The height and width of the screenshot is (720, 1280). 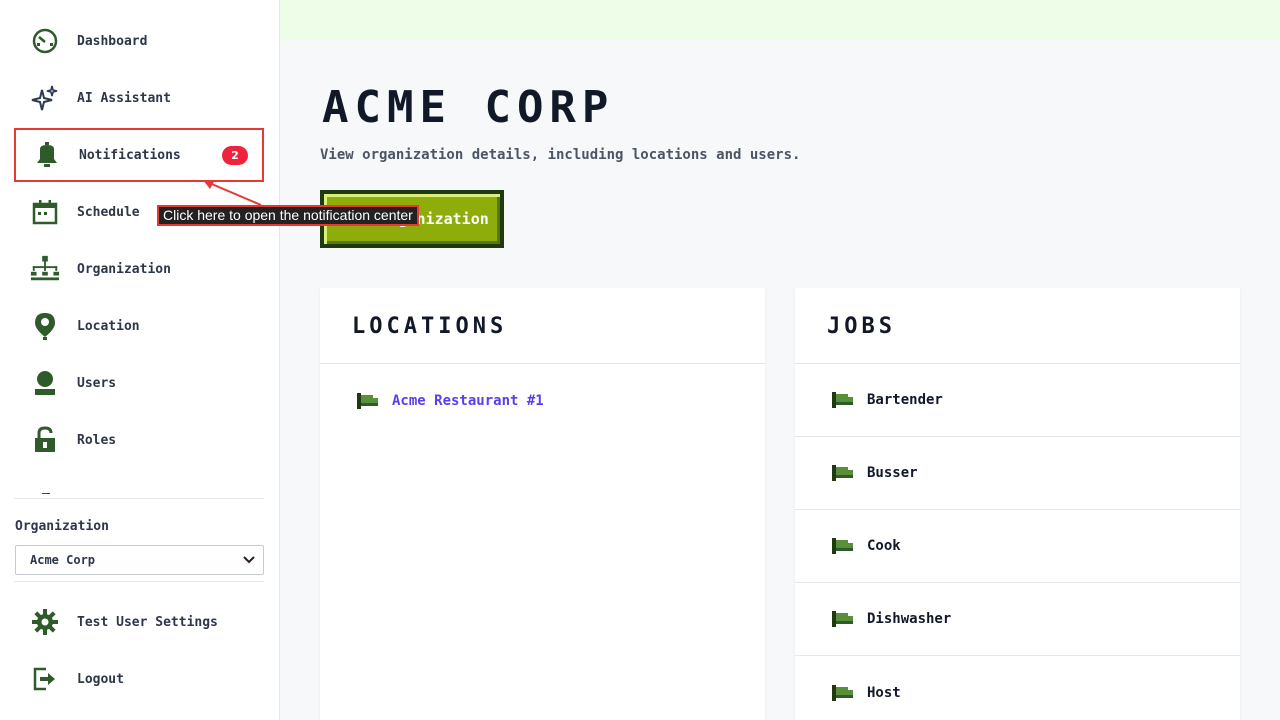 What do you see at coordinates (468, 107) in the screenshot?
I see `page-title: Acme Corp` at bounding box center [468, 107].